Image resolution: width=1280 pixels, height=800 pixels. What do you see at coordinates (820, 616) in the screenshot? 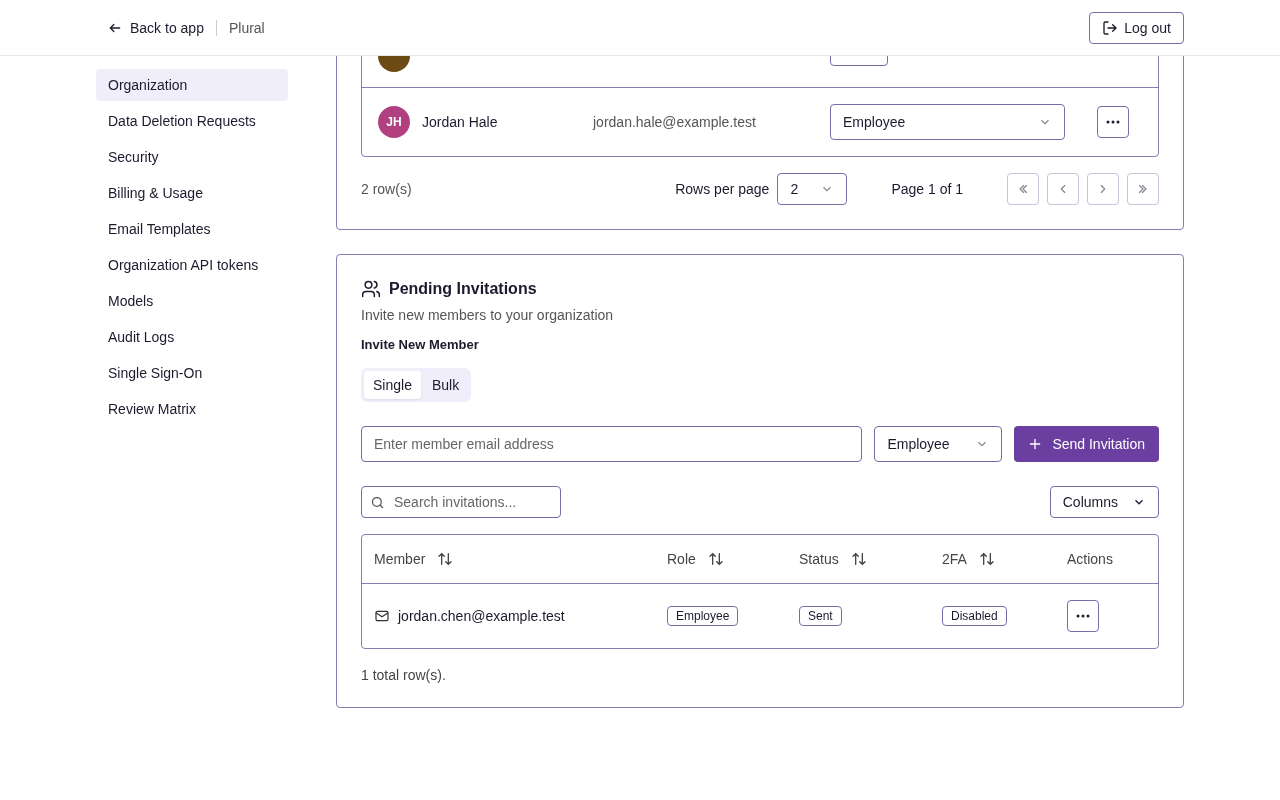
I see `status-badge: Sent` at bounding box center [820, 616].